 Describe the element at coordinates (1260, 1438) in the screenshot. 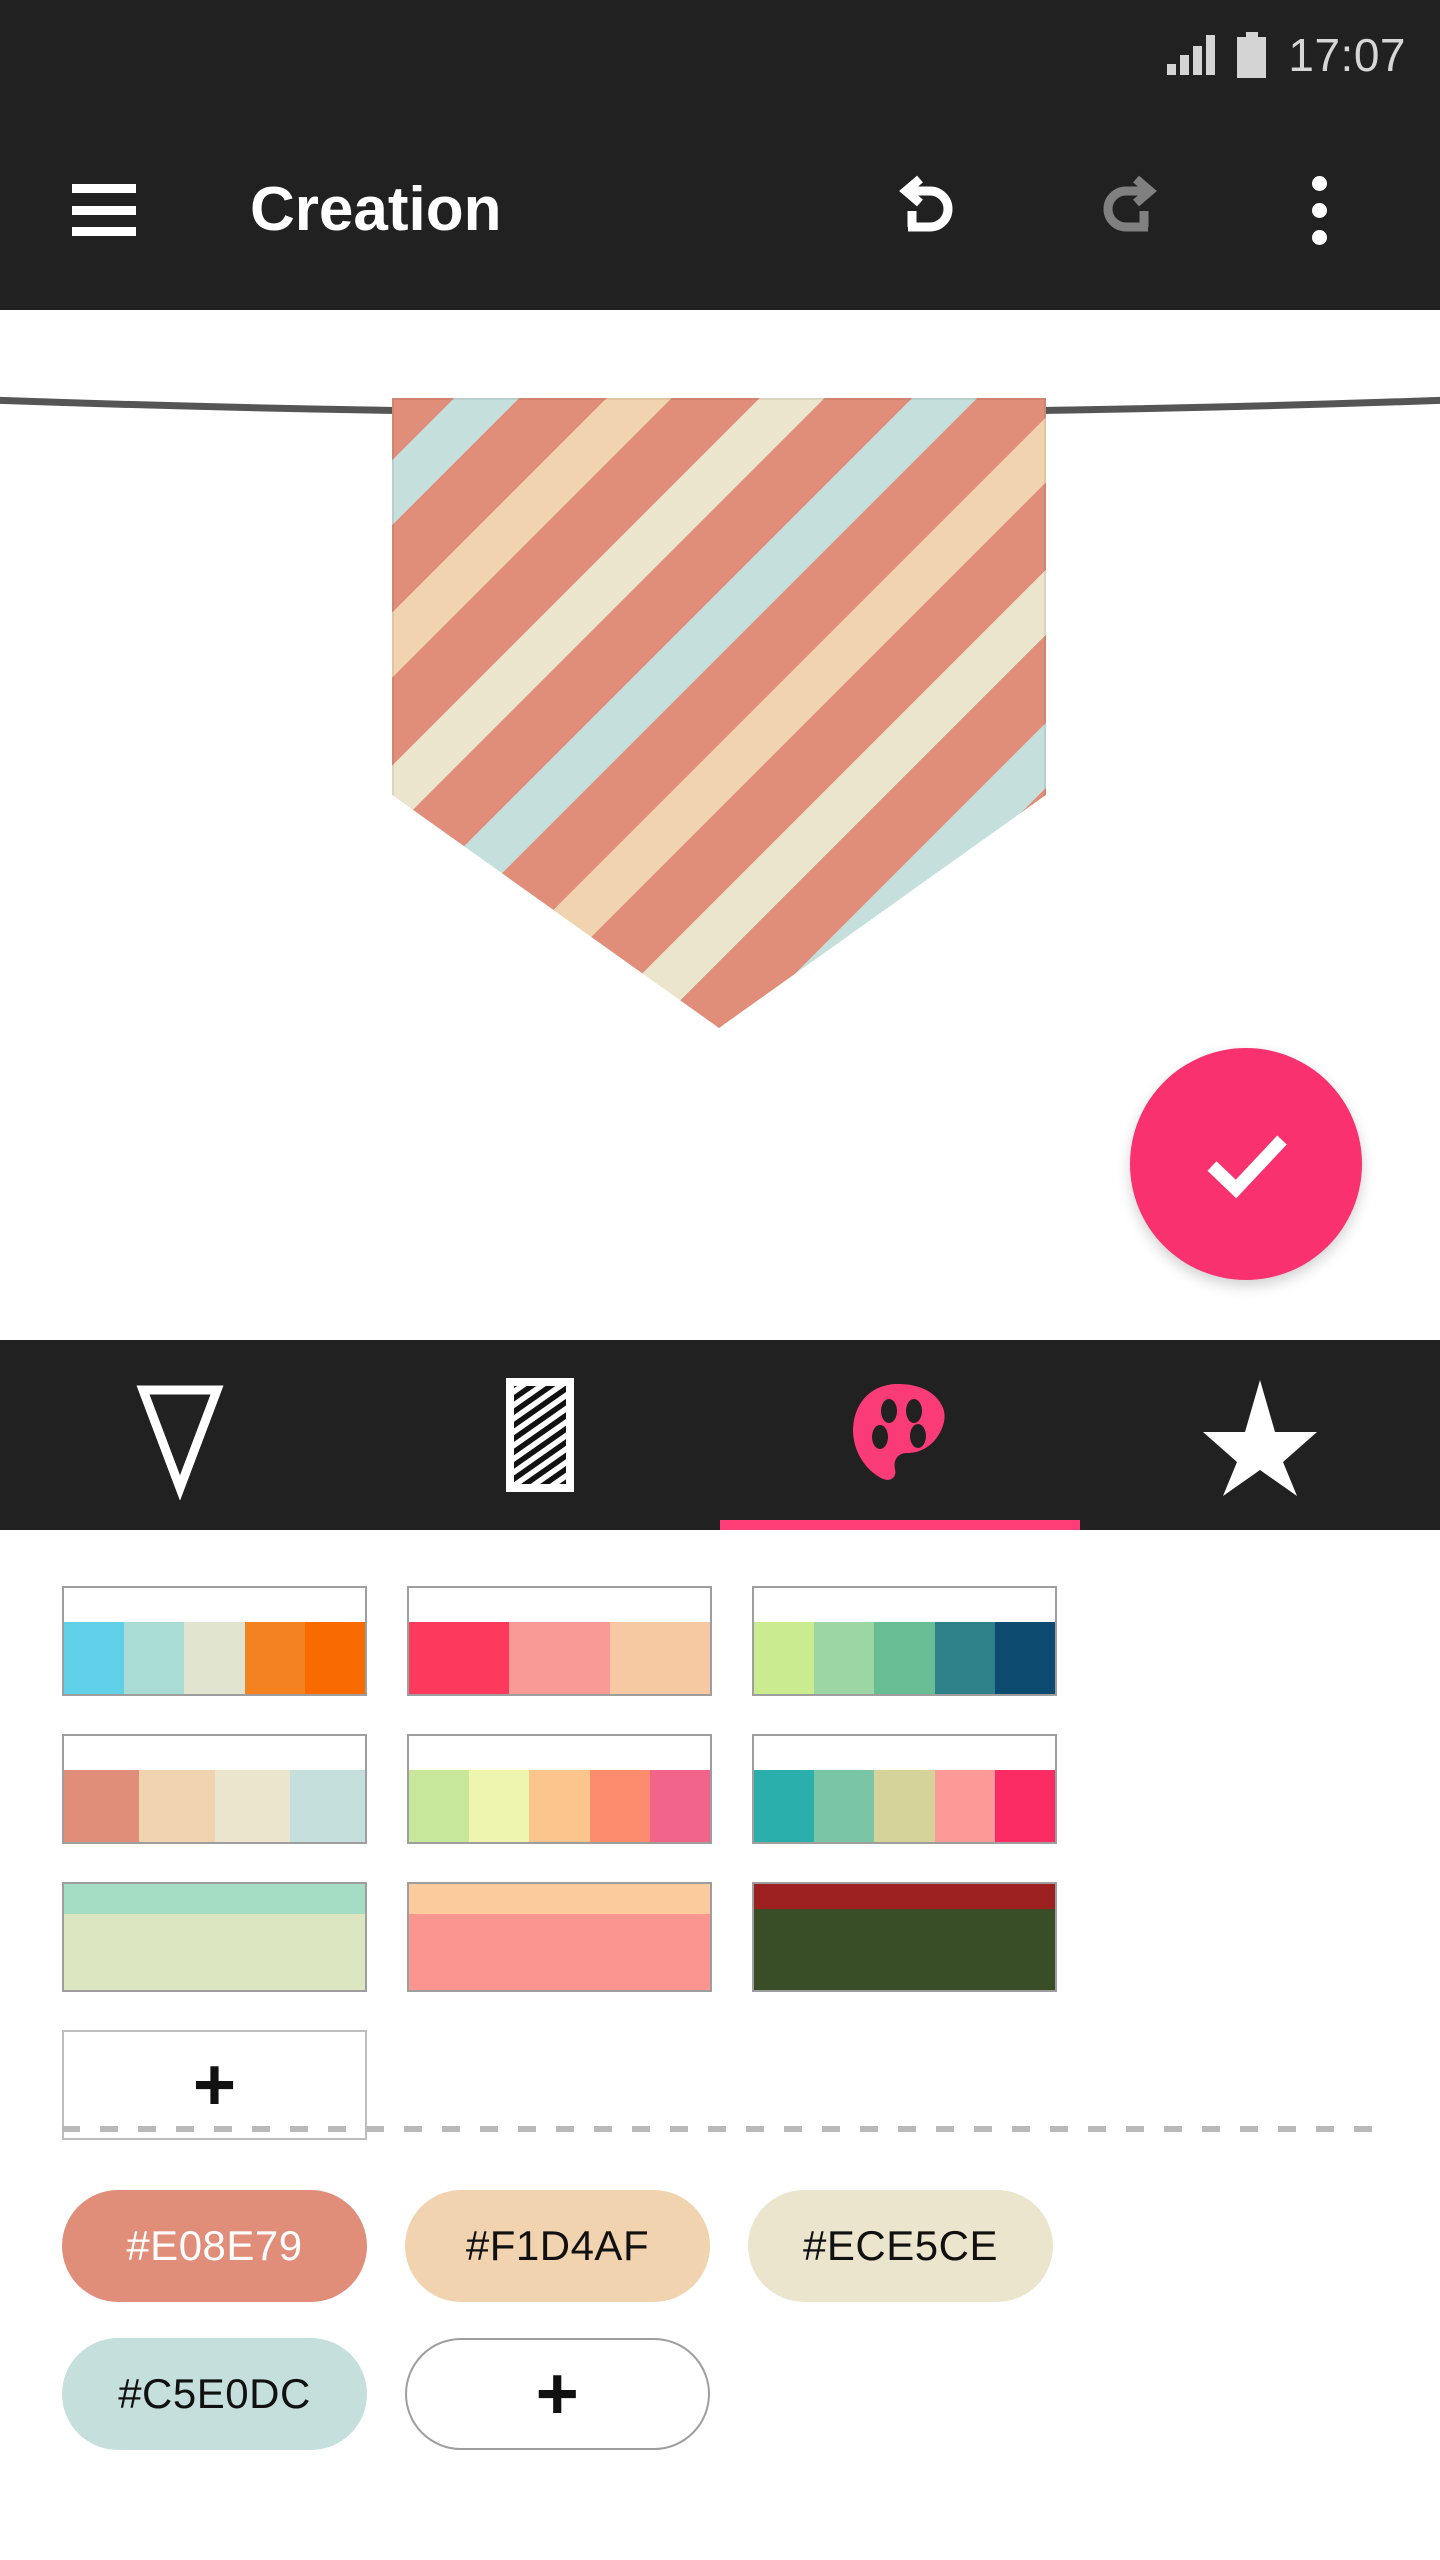

I see `star-icon` at that location.